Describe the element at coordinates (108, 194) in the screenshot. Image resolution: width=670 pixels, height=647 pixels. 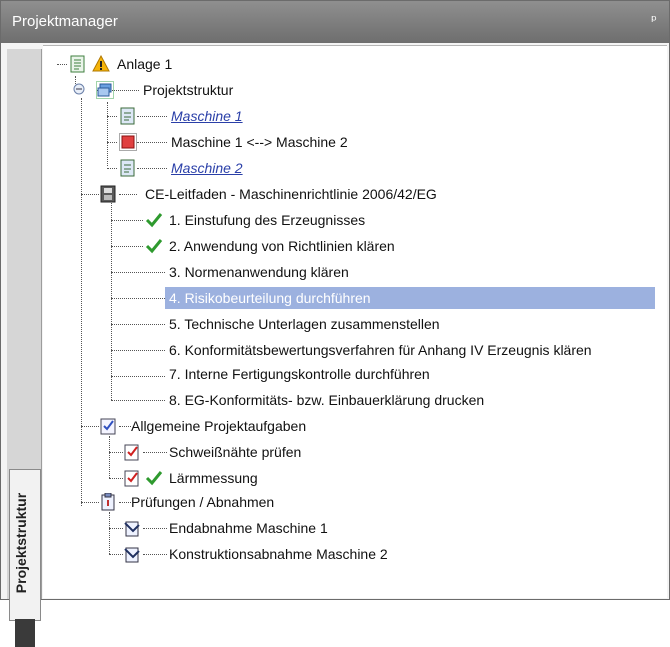
I see `guide-icon` at that location.